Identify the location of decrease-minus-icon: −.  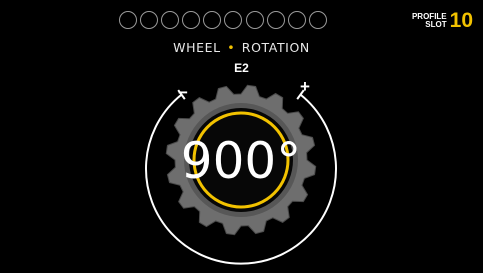
(183, 92).